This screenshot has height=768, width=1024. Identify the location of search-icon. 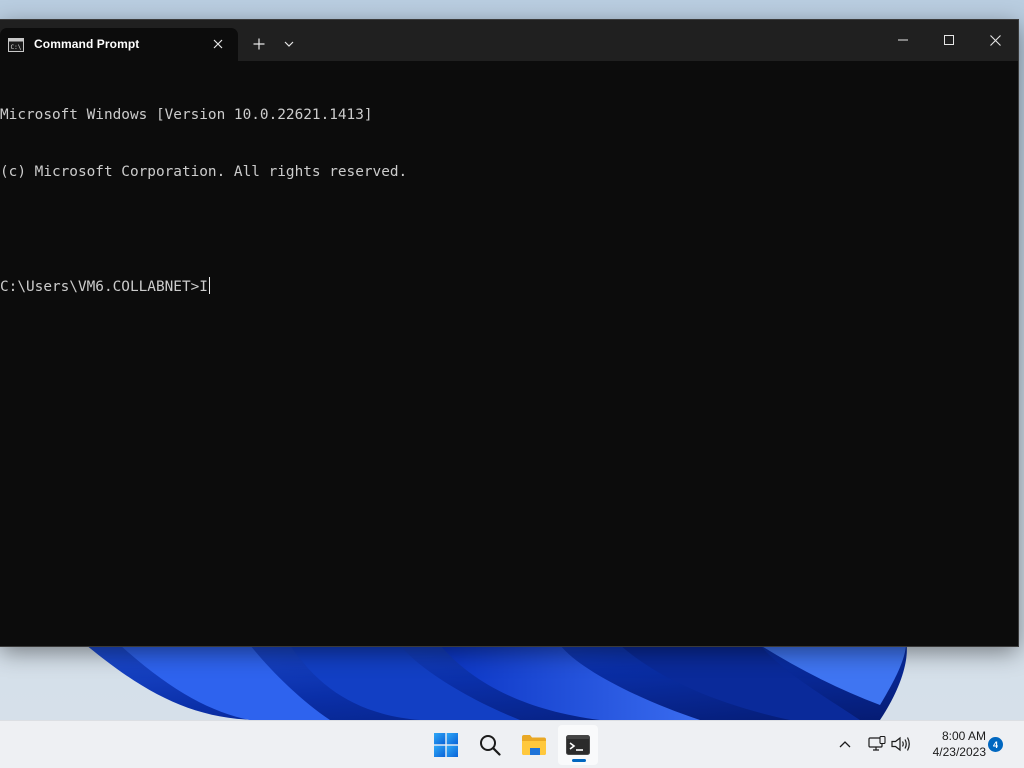
(490, 745).